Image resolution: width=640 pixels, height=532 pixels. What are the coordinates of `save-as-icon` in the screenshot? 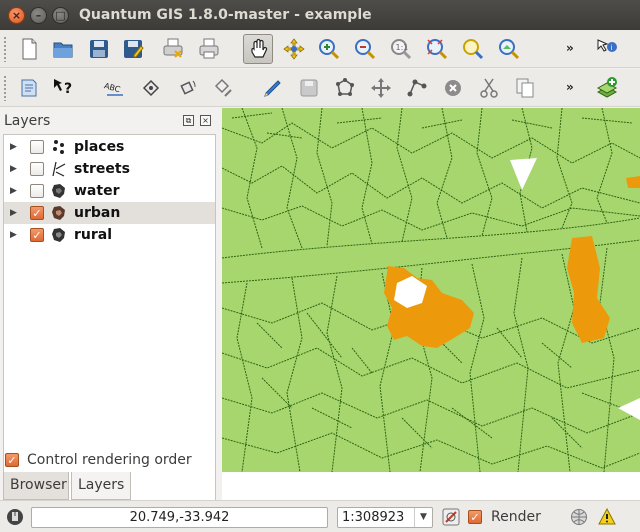 It's located at (134, 49).